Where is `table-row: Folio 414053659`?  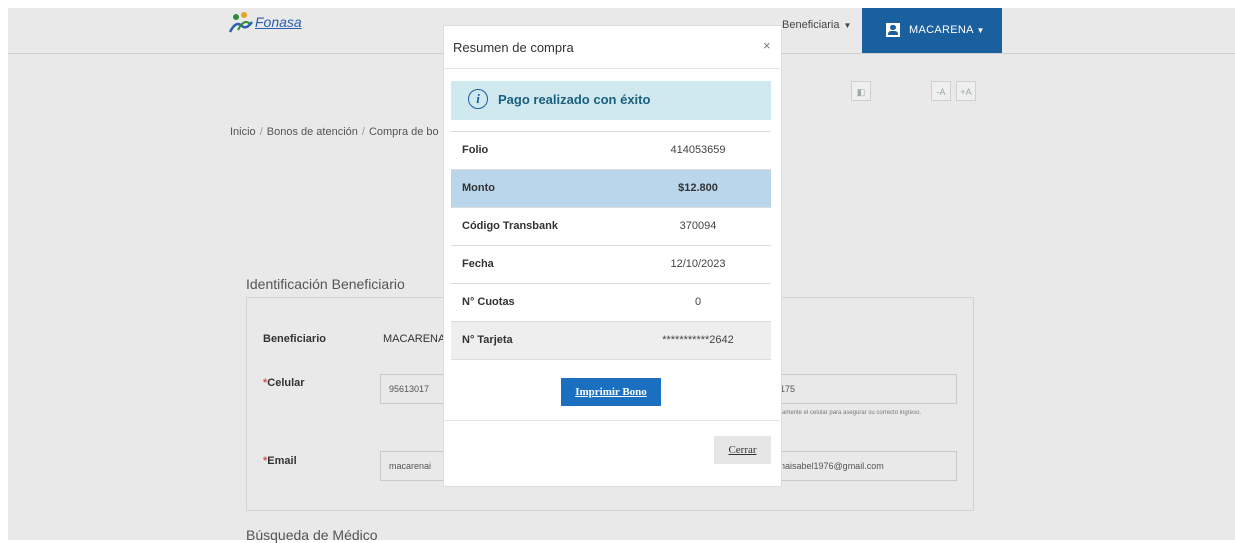
table-row: Folio 414053659 is located at coordinates (611, 150).